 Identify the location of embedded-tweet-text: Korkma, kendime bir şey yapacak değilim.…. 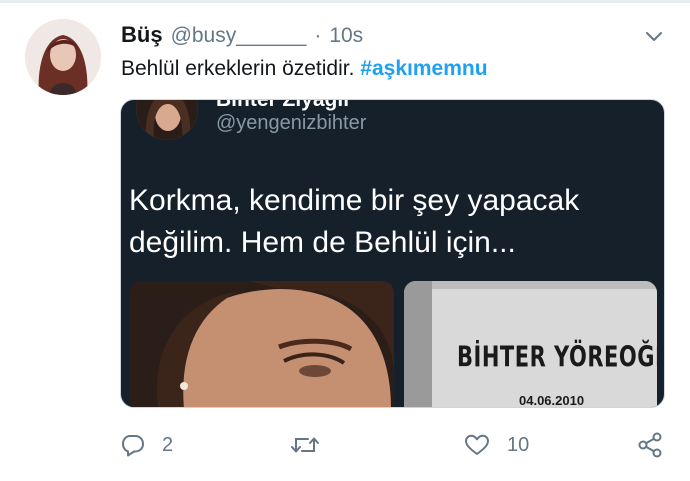
(354, 221).